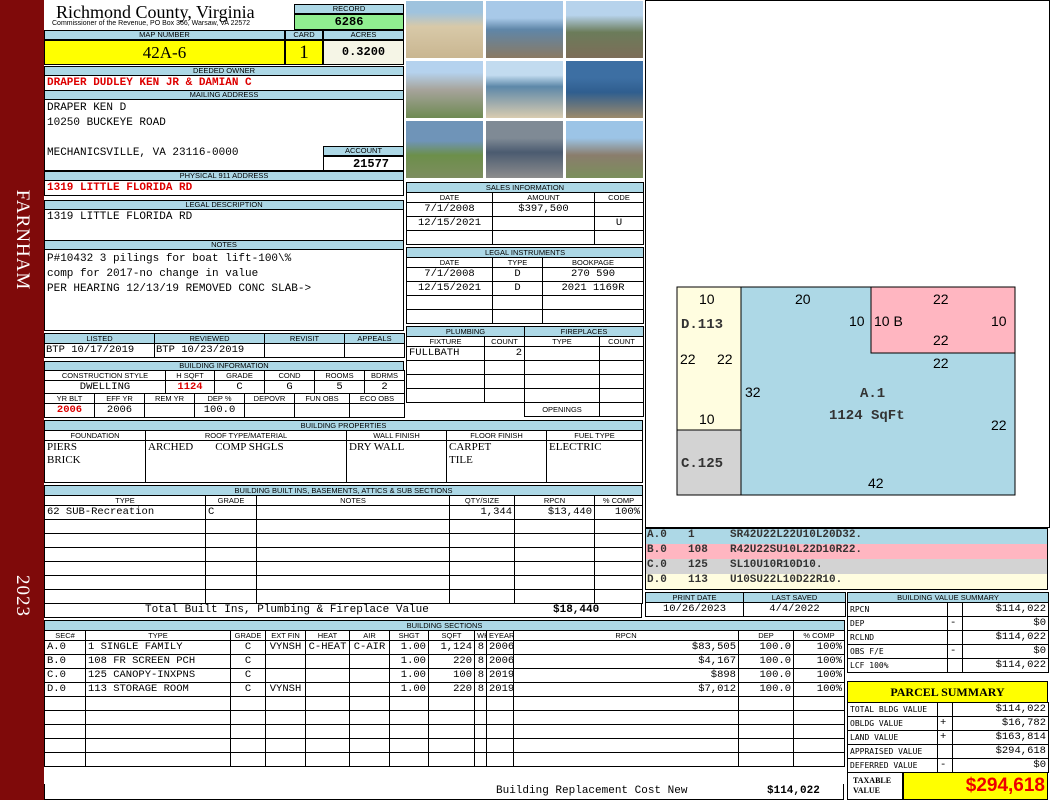  Describe the element at coordinates (339, 375) in the screenshot. I see `column-header: ROOMS` at that location.